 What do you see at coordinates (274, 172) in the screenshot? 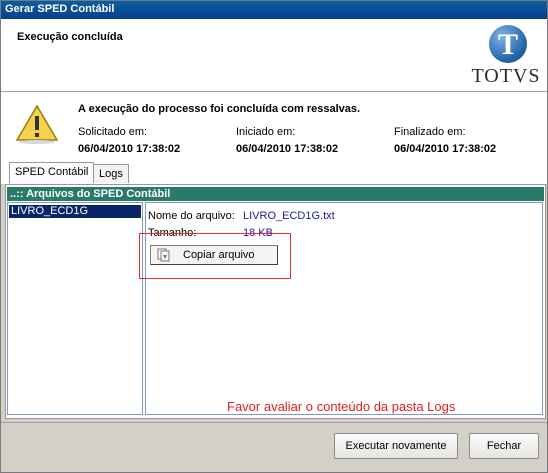
I see `tabs: SPED Contábil Logs` at bounding box center [274, 172].